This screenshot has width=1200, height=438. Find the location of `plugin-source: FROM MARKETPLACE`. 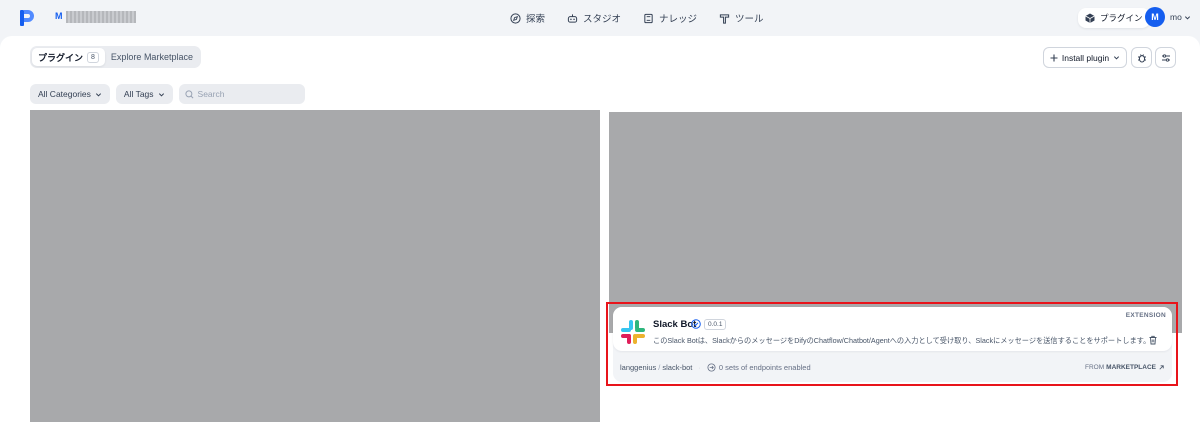

plugin-source: FROM MARKETPLACE is located at coordinates (1125, 367).